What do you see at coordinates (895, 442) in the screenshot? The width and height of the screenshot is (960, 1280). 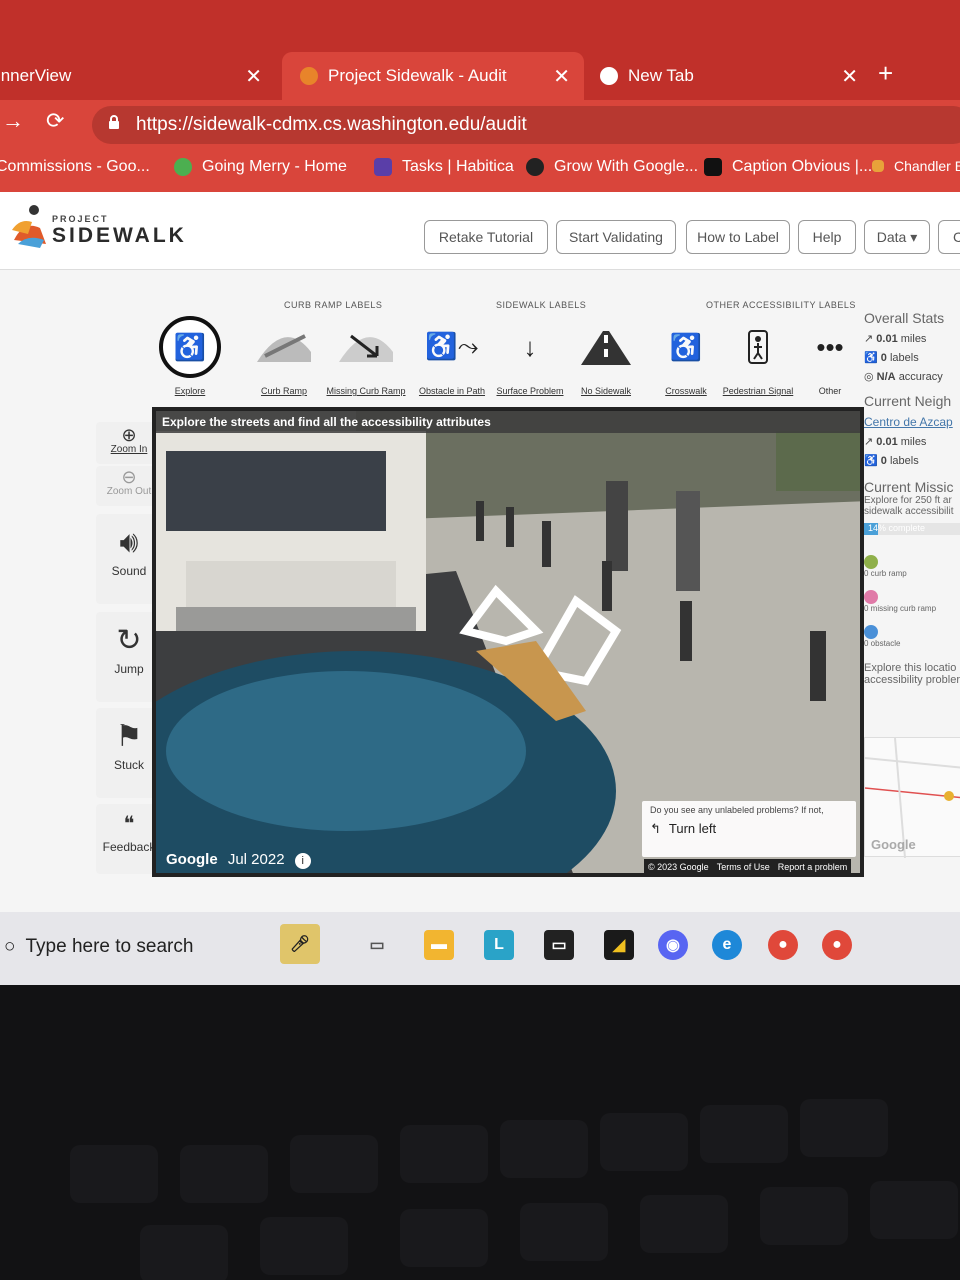 I see `neighborhood-miles: ↗ 0.01 miles` at bounding box center [895, 442].